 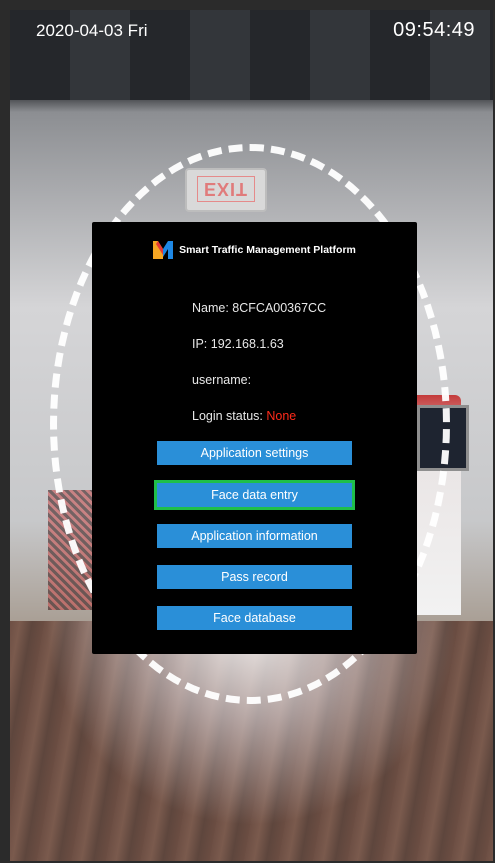 What do you see at coordinates (92, 30) in the screenshot?
I see `date-display: 2020-04-03 Fri` at bounding box center [92, 30].